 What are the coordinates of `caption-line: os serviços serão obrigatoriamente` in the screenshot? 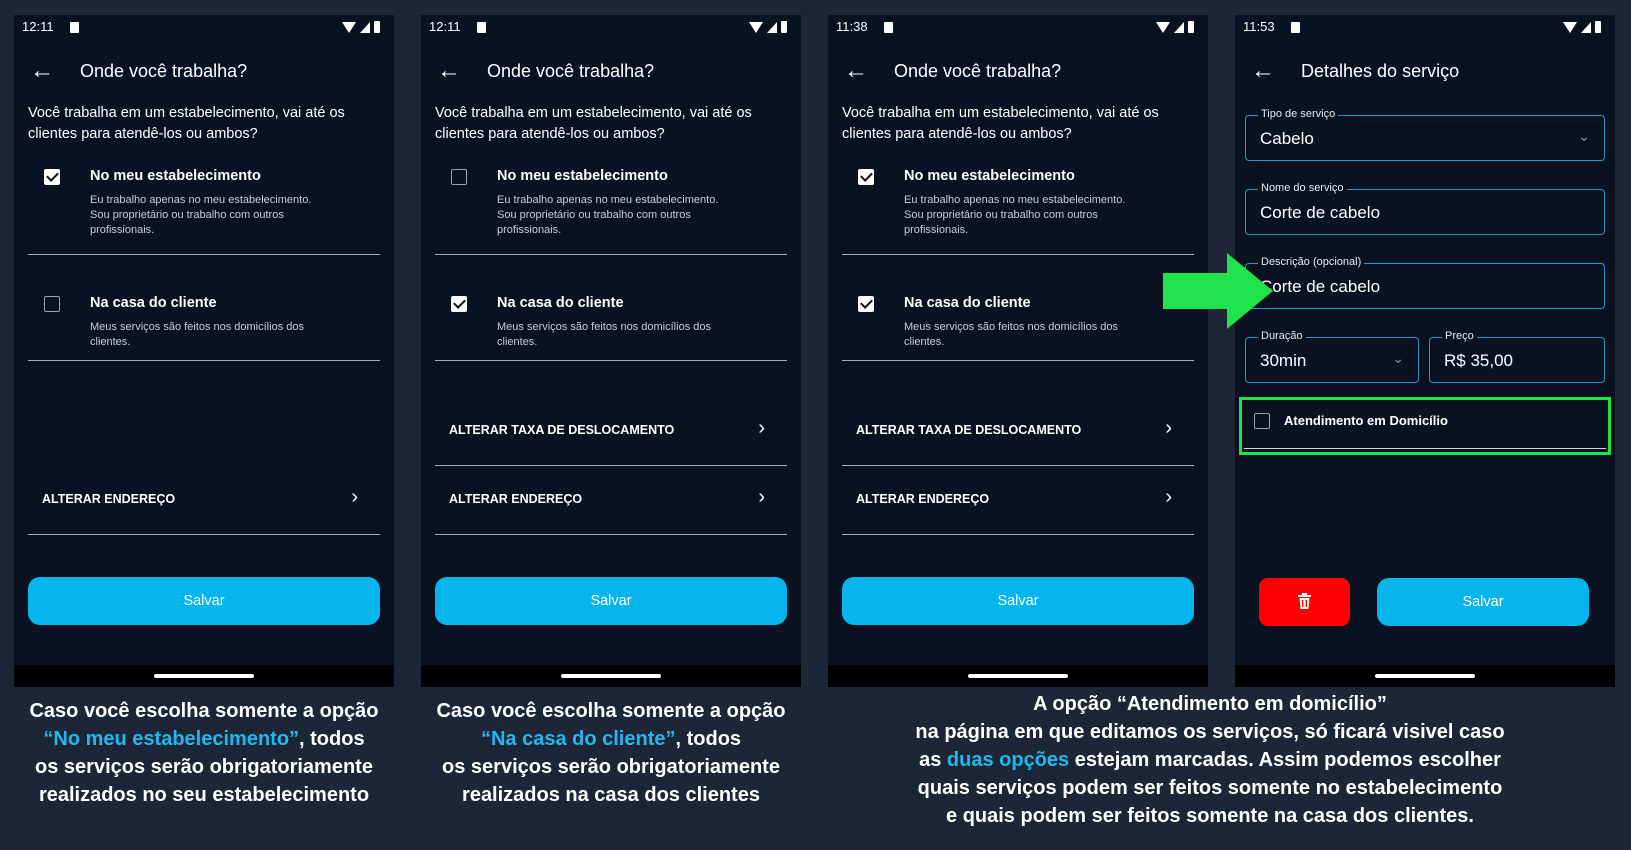 It's located at (204, 767).